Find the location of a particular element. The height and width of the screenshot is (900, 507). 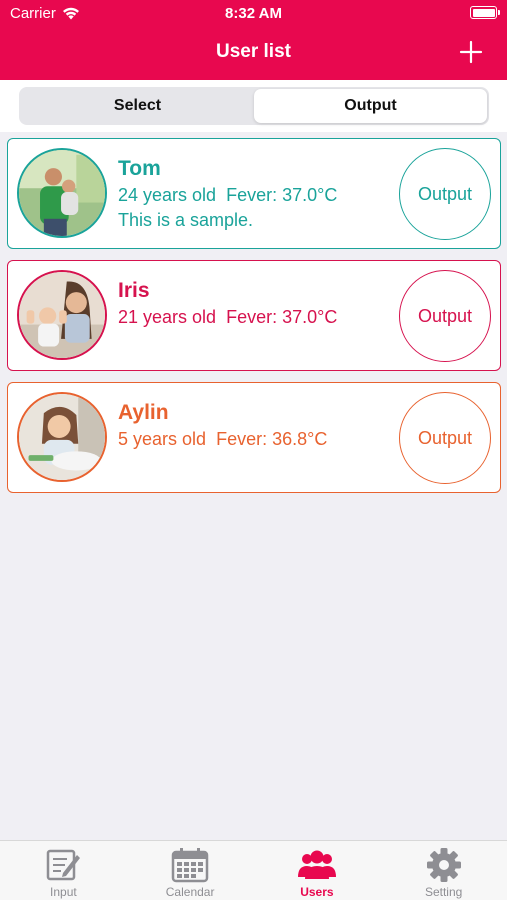

battery-icon is located at coordinates (485, 12).